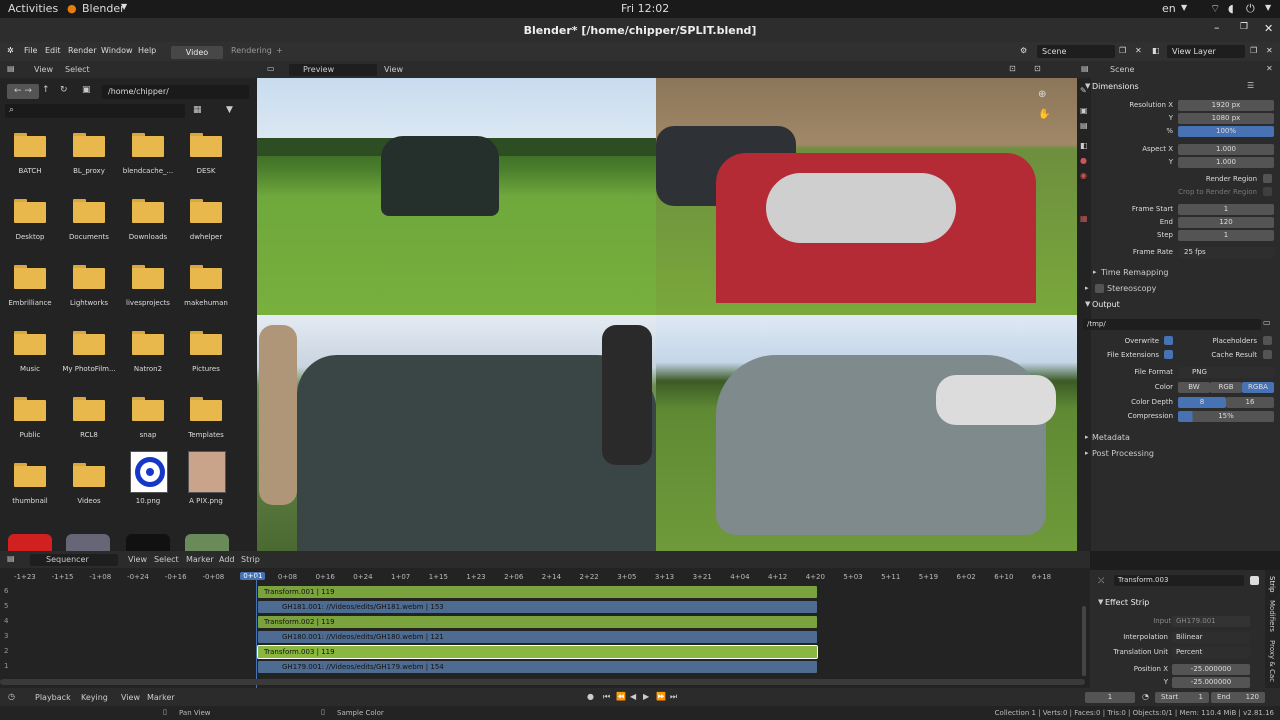 The image size is (1280, 720). I want to click on seq-add-menu: Add, so click(227, 559).